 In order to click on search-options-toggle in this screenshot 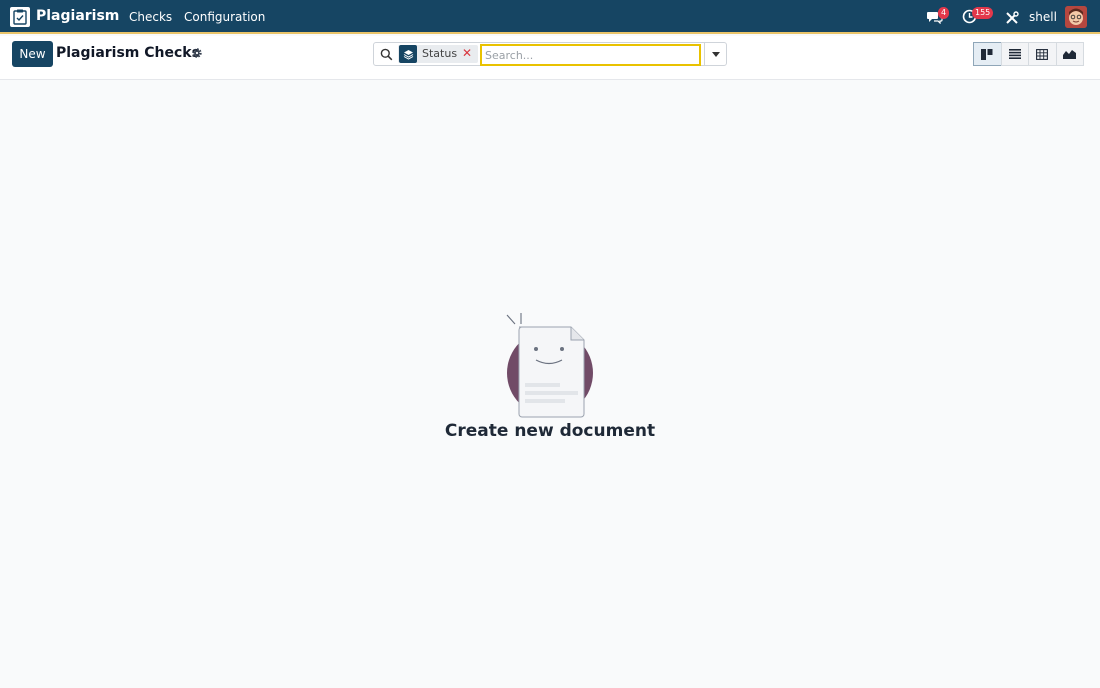, I will do `click(715, 54)`.